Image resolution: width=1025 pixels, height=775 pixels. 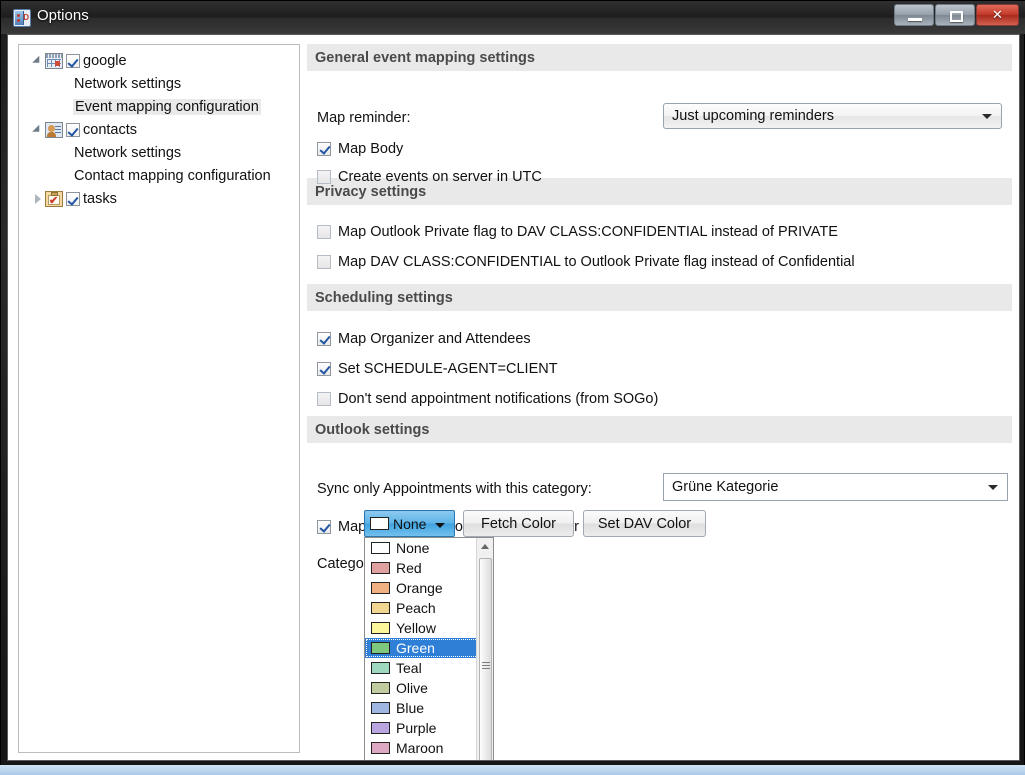 I want to click on tree-node-event-mapping-configuration: Event mapping configuration, so click(x=159, y=106).